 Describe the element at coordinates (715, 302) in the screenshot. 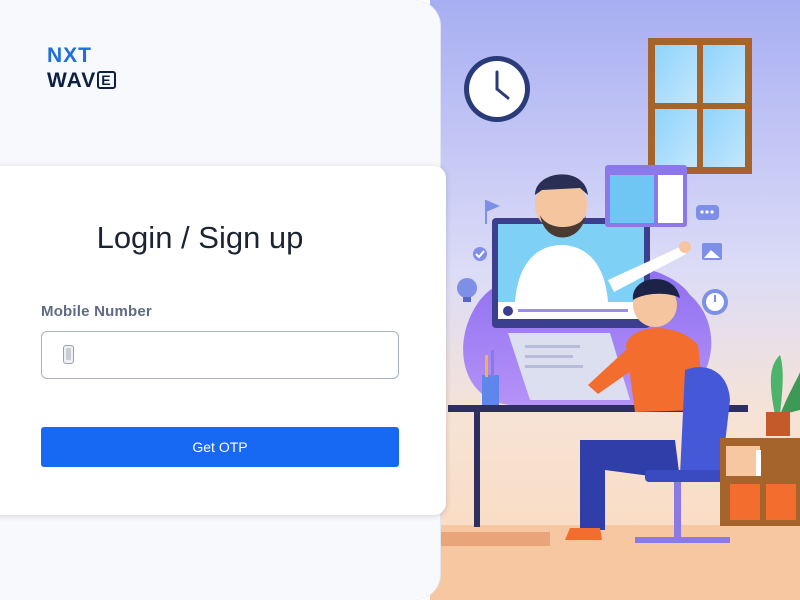

I see `stopwatch-icon` at that location.